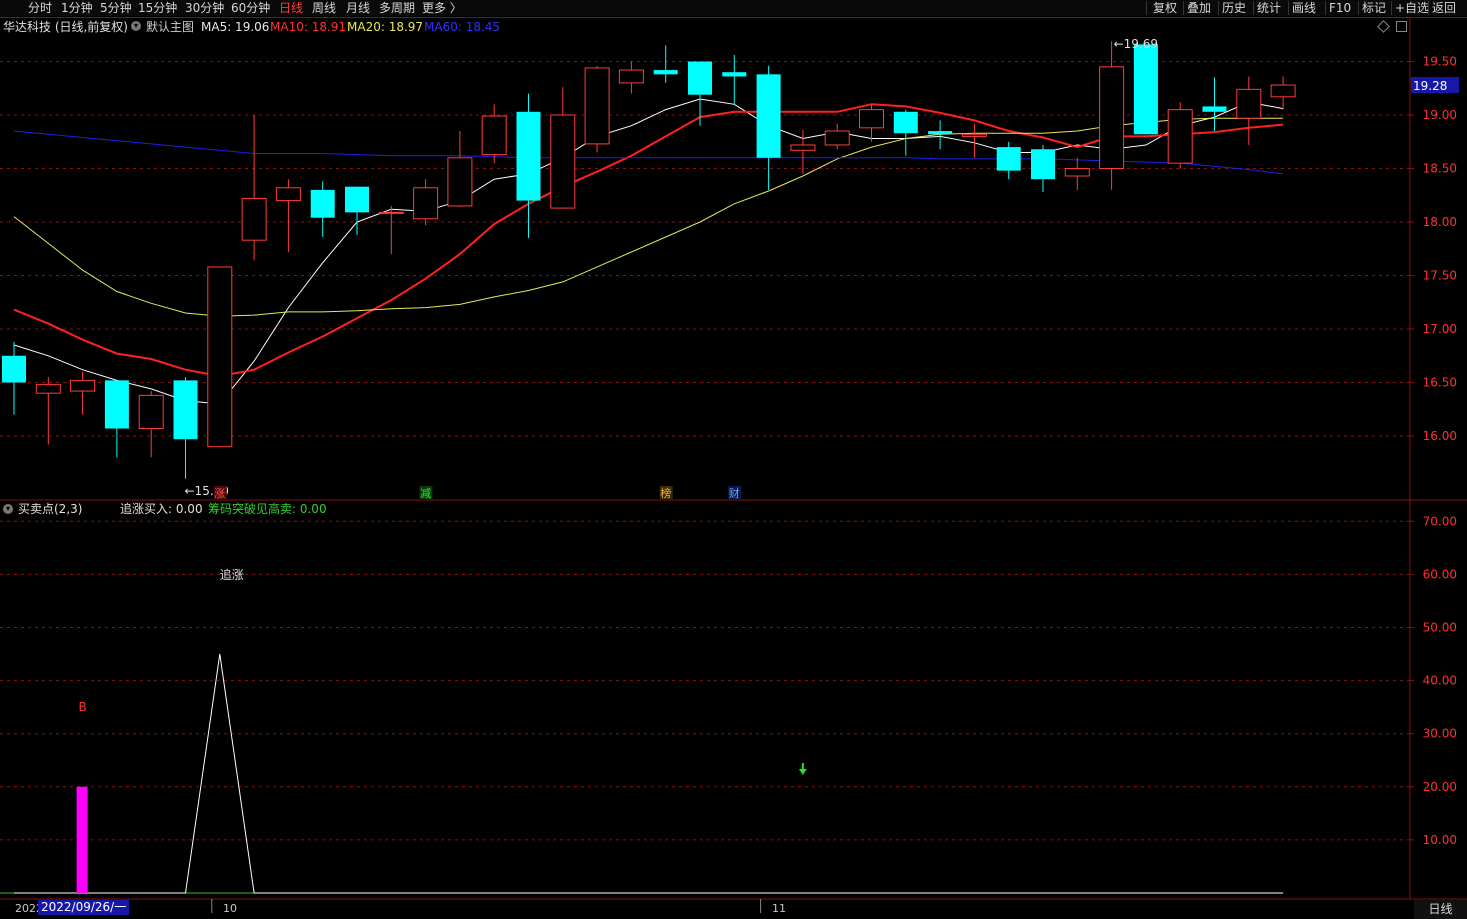 Image resolution: width=1467 pixels, height=919 pixels. What do you see at coordinates (40, 8) in the screenshot?
I see `period-tab-0: 分时` at bounding box center [40, 8].